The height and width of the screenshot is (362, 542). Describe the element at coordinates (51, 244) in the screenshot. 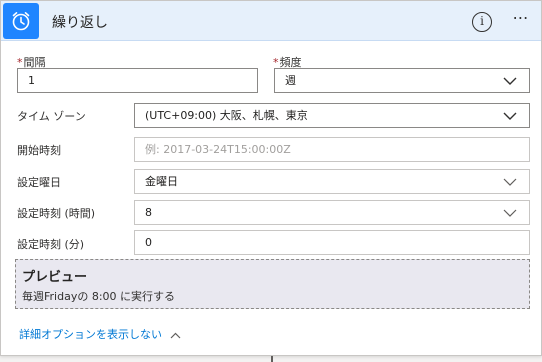

I see `minutes-label: 設定時刻 (分)` at that location.